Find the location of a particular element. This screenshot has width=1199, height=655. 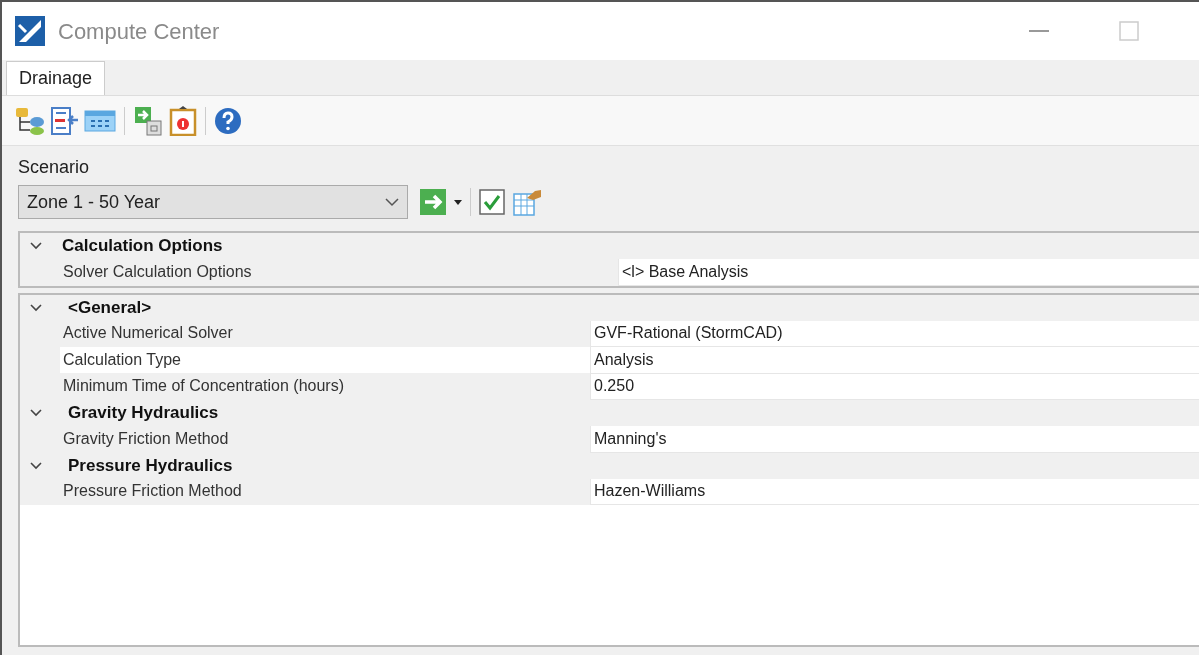

section-title: Calculation Options is located at coordinates (142, 246).